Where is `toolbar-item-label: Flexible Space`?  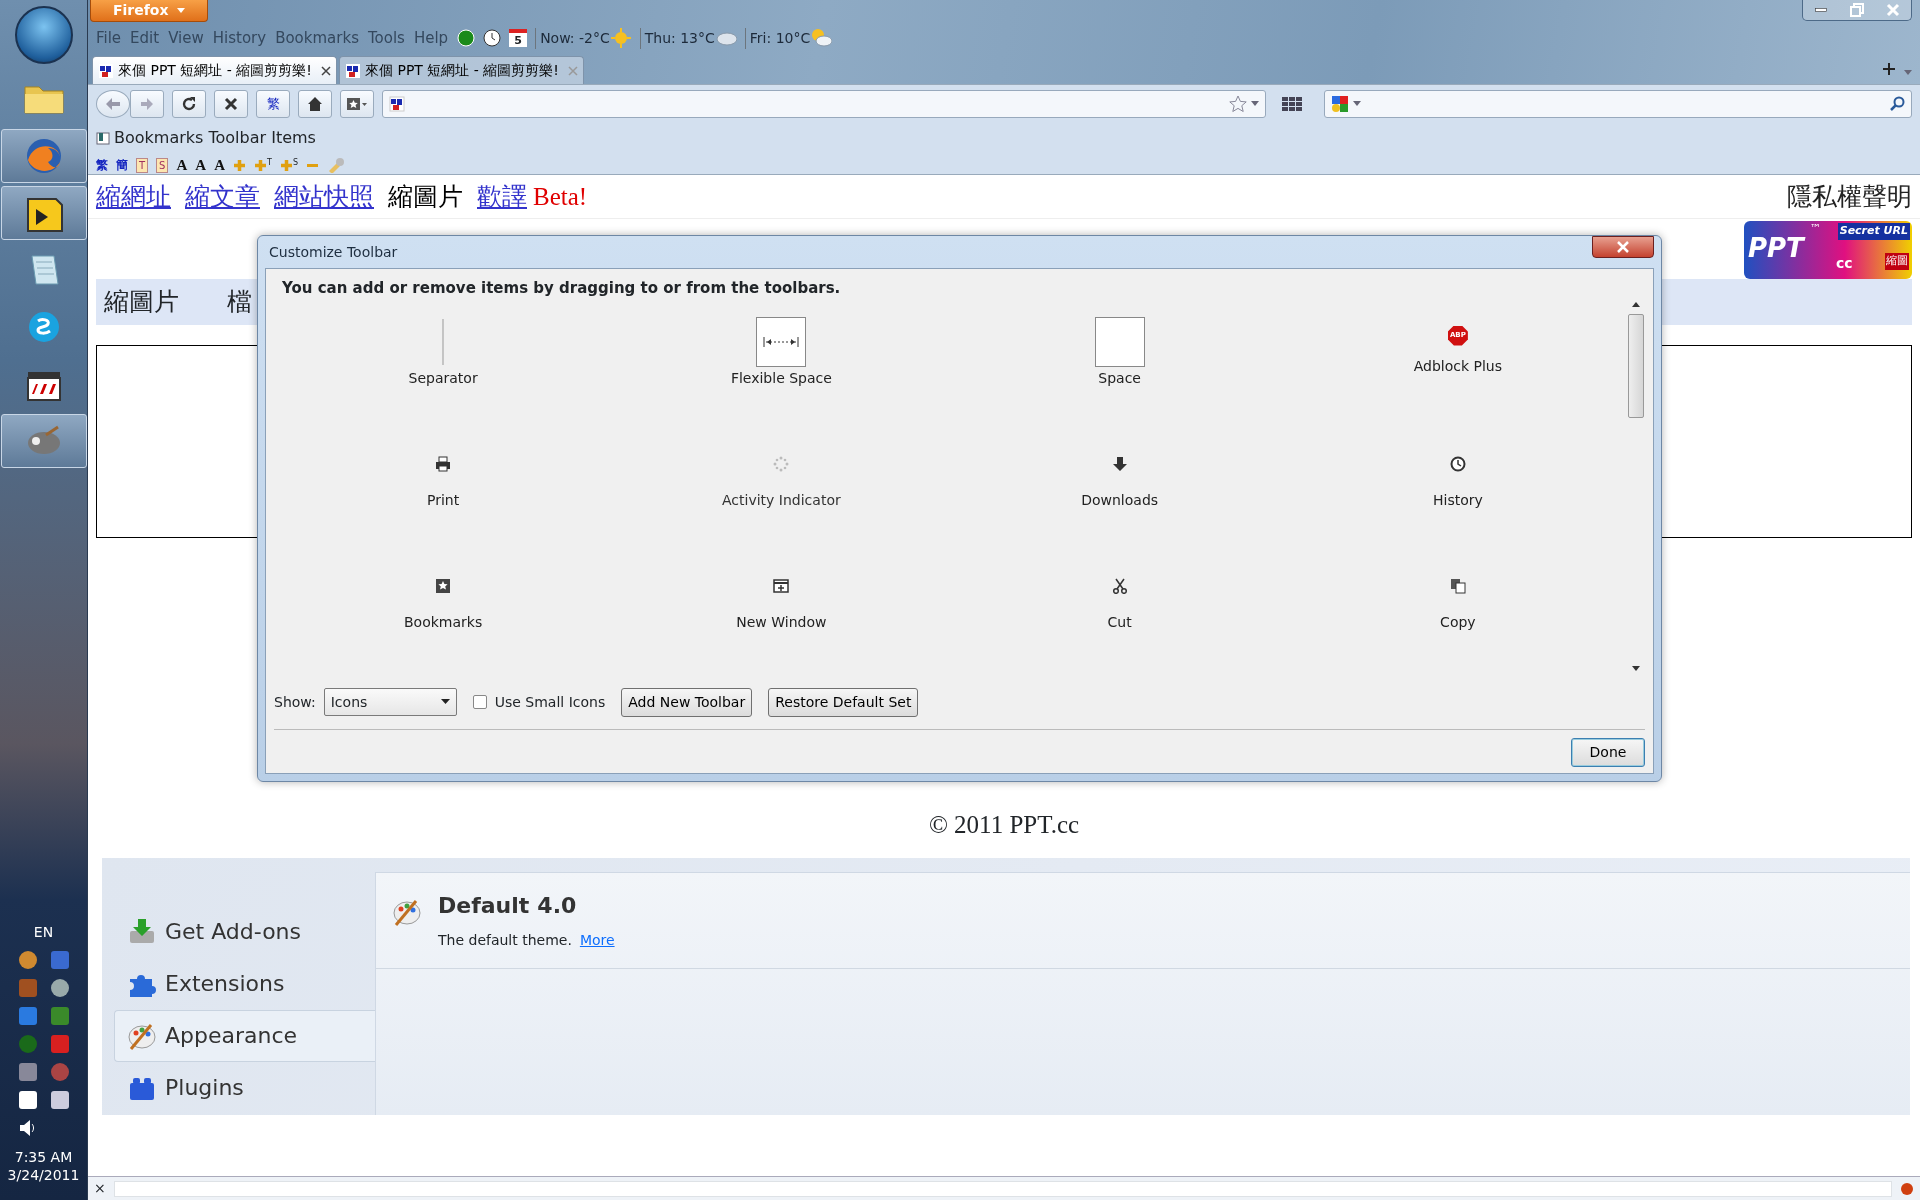
toolbar-item-label: Flexible Space is located at coordinates (781, 378).